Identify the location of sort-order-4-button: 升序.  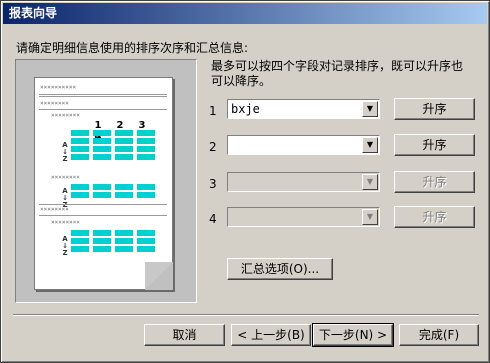
(434, 217).